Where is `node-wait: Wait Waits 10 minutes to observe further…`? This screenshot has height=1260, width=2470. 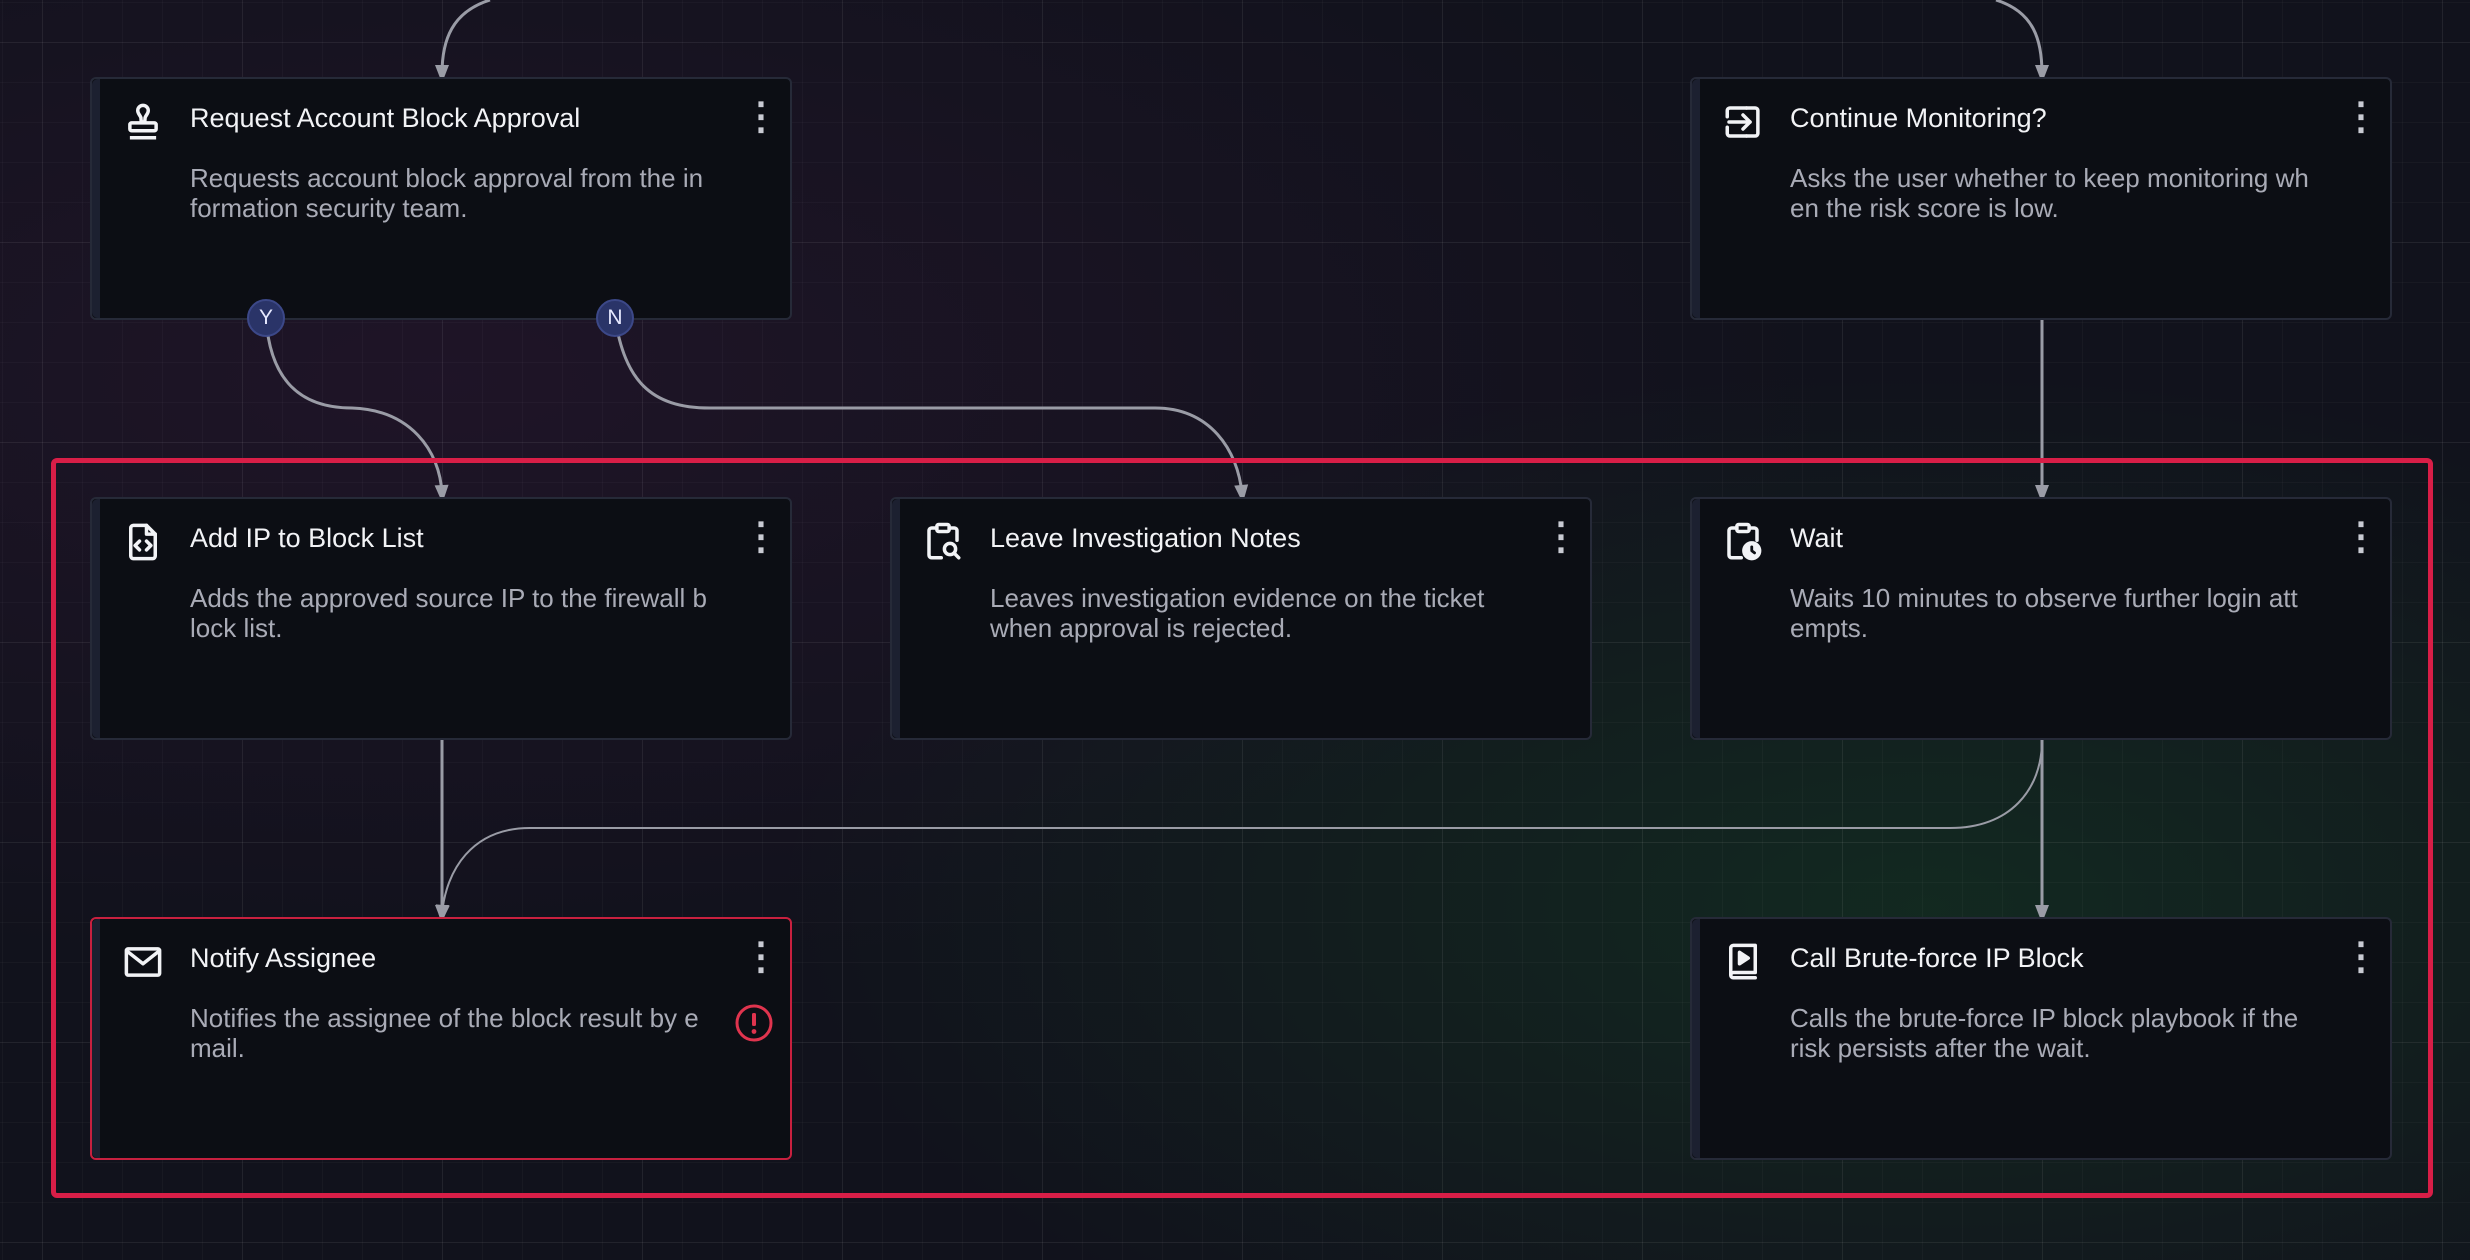 node-wait: Wait Waits 10 minutes to observe further… is located at coordinates (2041, 618).